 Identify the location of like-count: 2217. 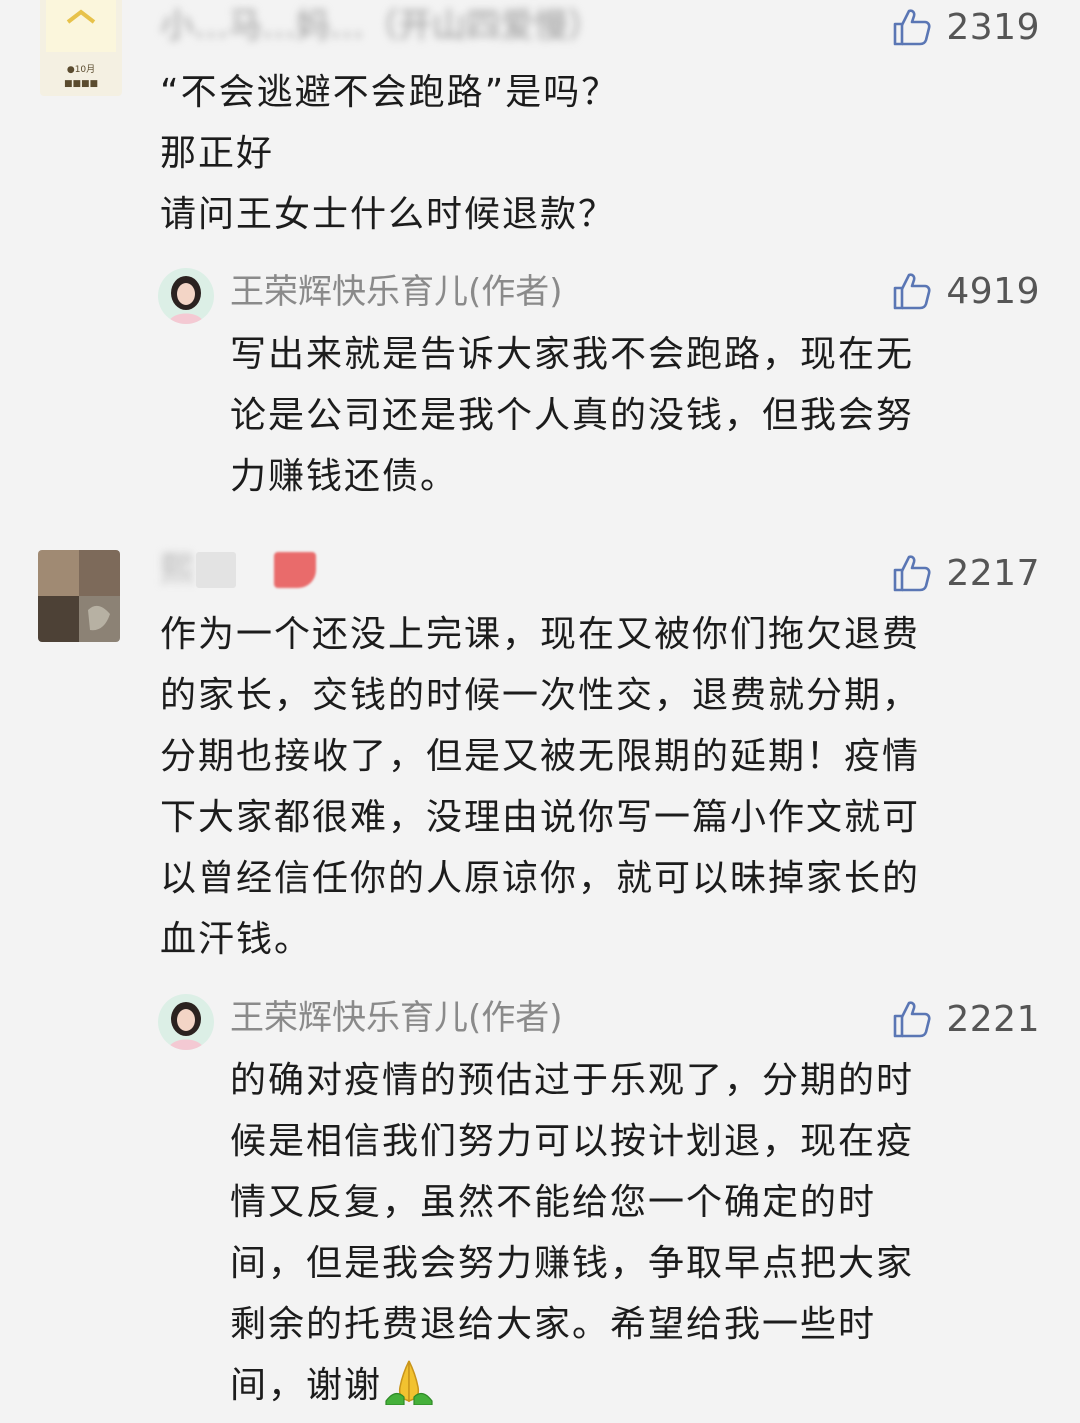
(993, 573).